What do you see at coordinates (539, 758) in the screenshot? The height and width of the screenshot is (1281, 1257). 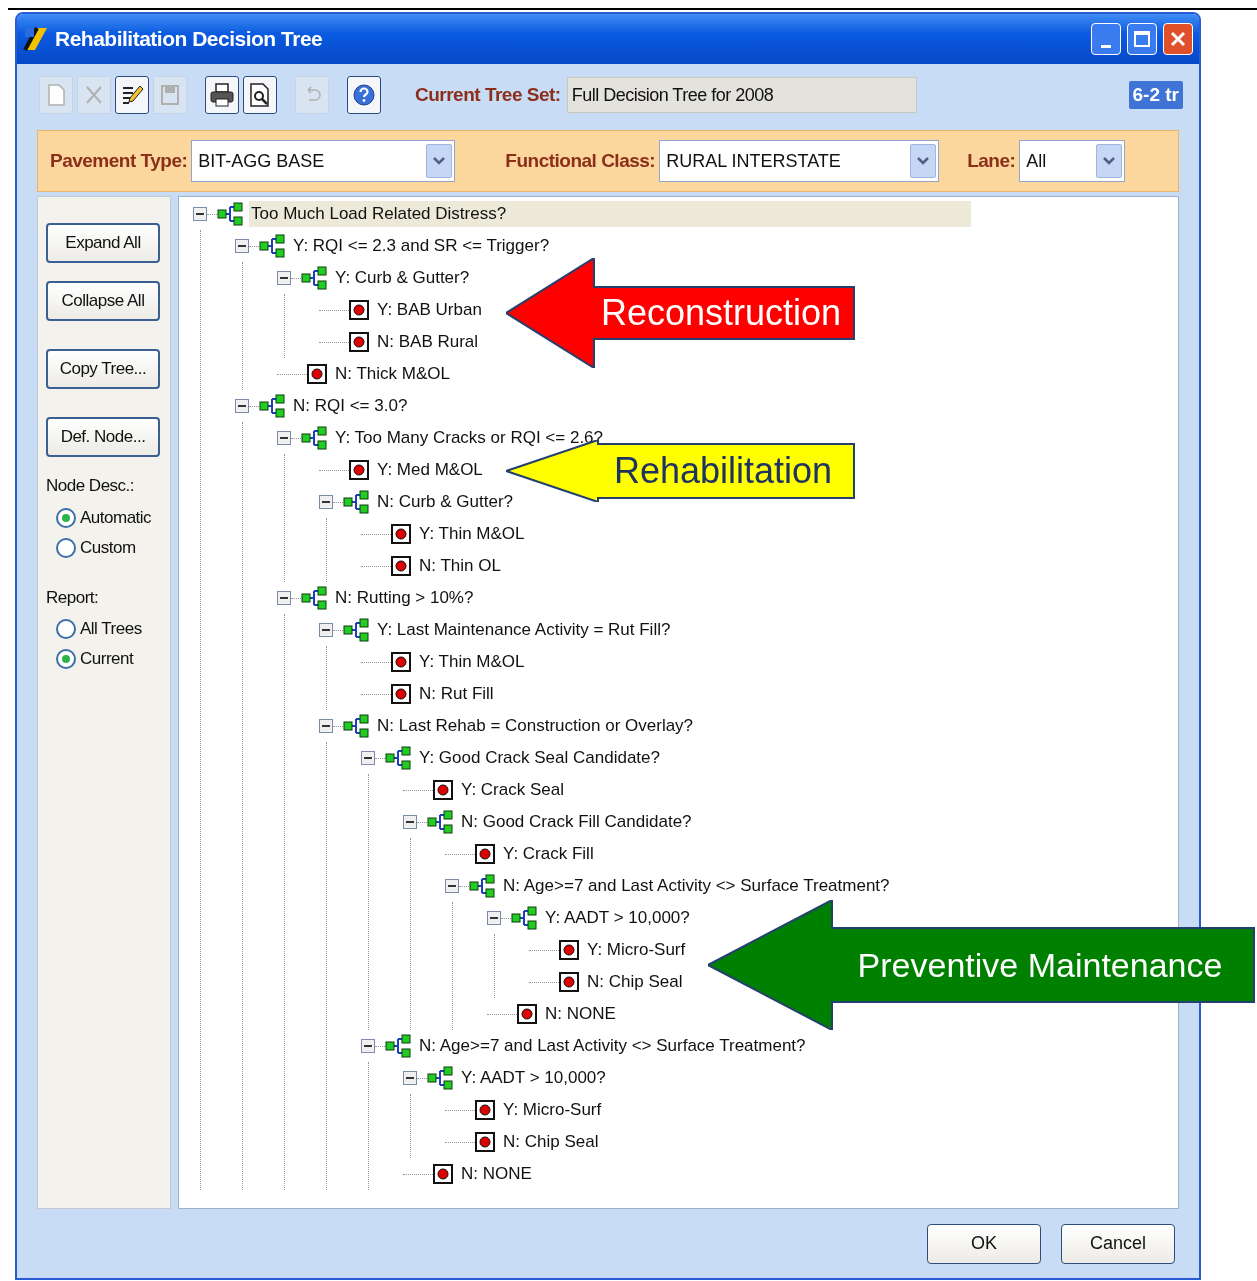 I see `tree-node-label: Y: Good Crack Seal Candidate?` at bounding box center [539, 758].